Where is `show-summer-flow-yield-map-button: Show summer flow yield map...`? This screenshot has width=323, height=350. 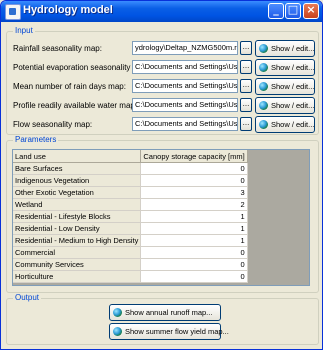
show-summer-flow-yield-map-button: Show summer flow yield map... is located at coordinates (169, 331).